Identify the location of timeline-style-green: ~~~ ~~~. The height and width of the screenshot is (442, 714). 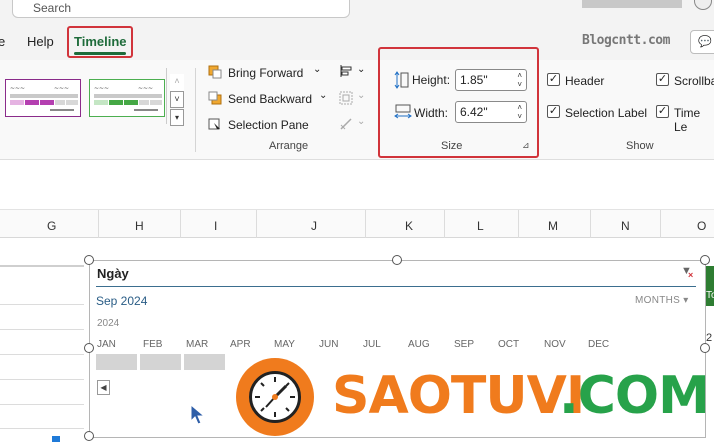
(127, 98).